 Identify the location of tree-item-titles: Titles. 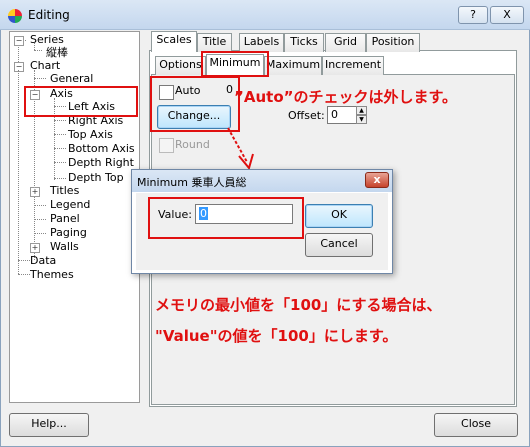
(64, 190).